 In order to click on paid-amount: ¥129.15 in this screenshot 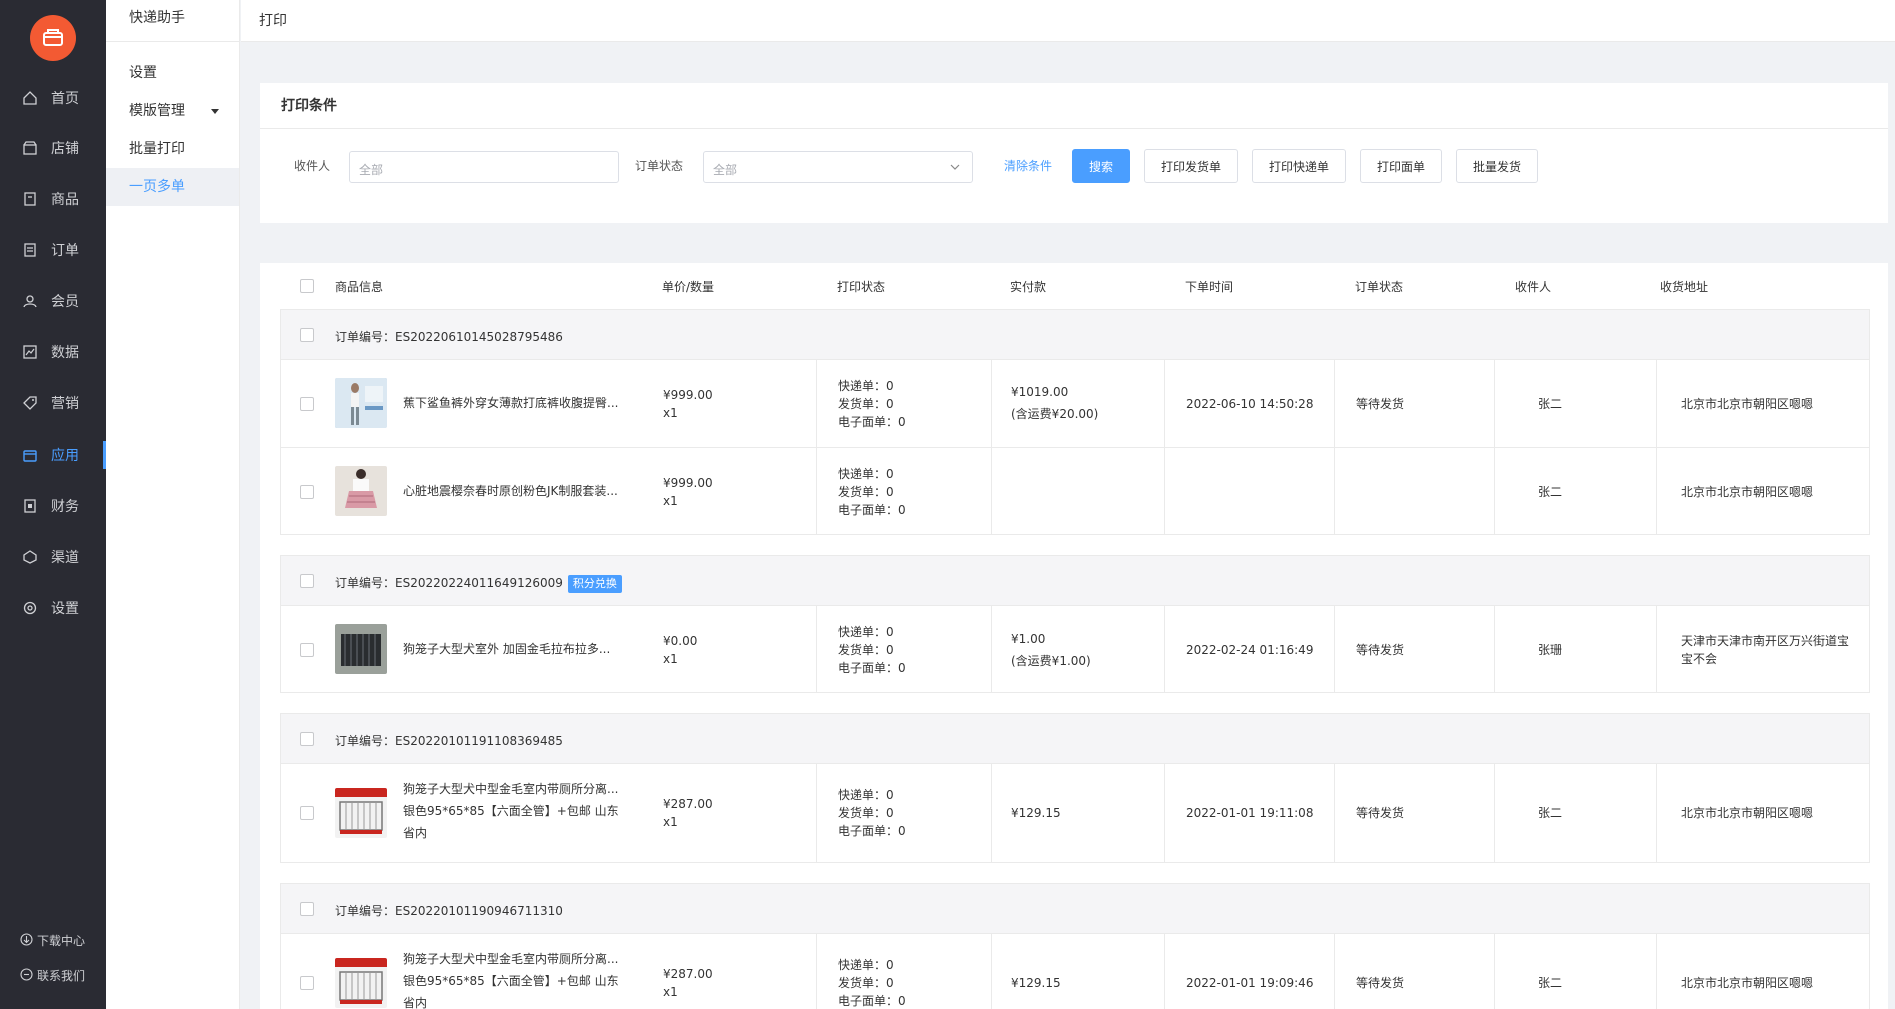, I will do `click(1036, 983)`.